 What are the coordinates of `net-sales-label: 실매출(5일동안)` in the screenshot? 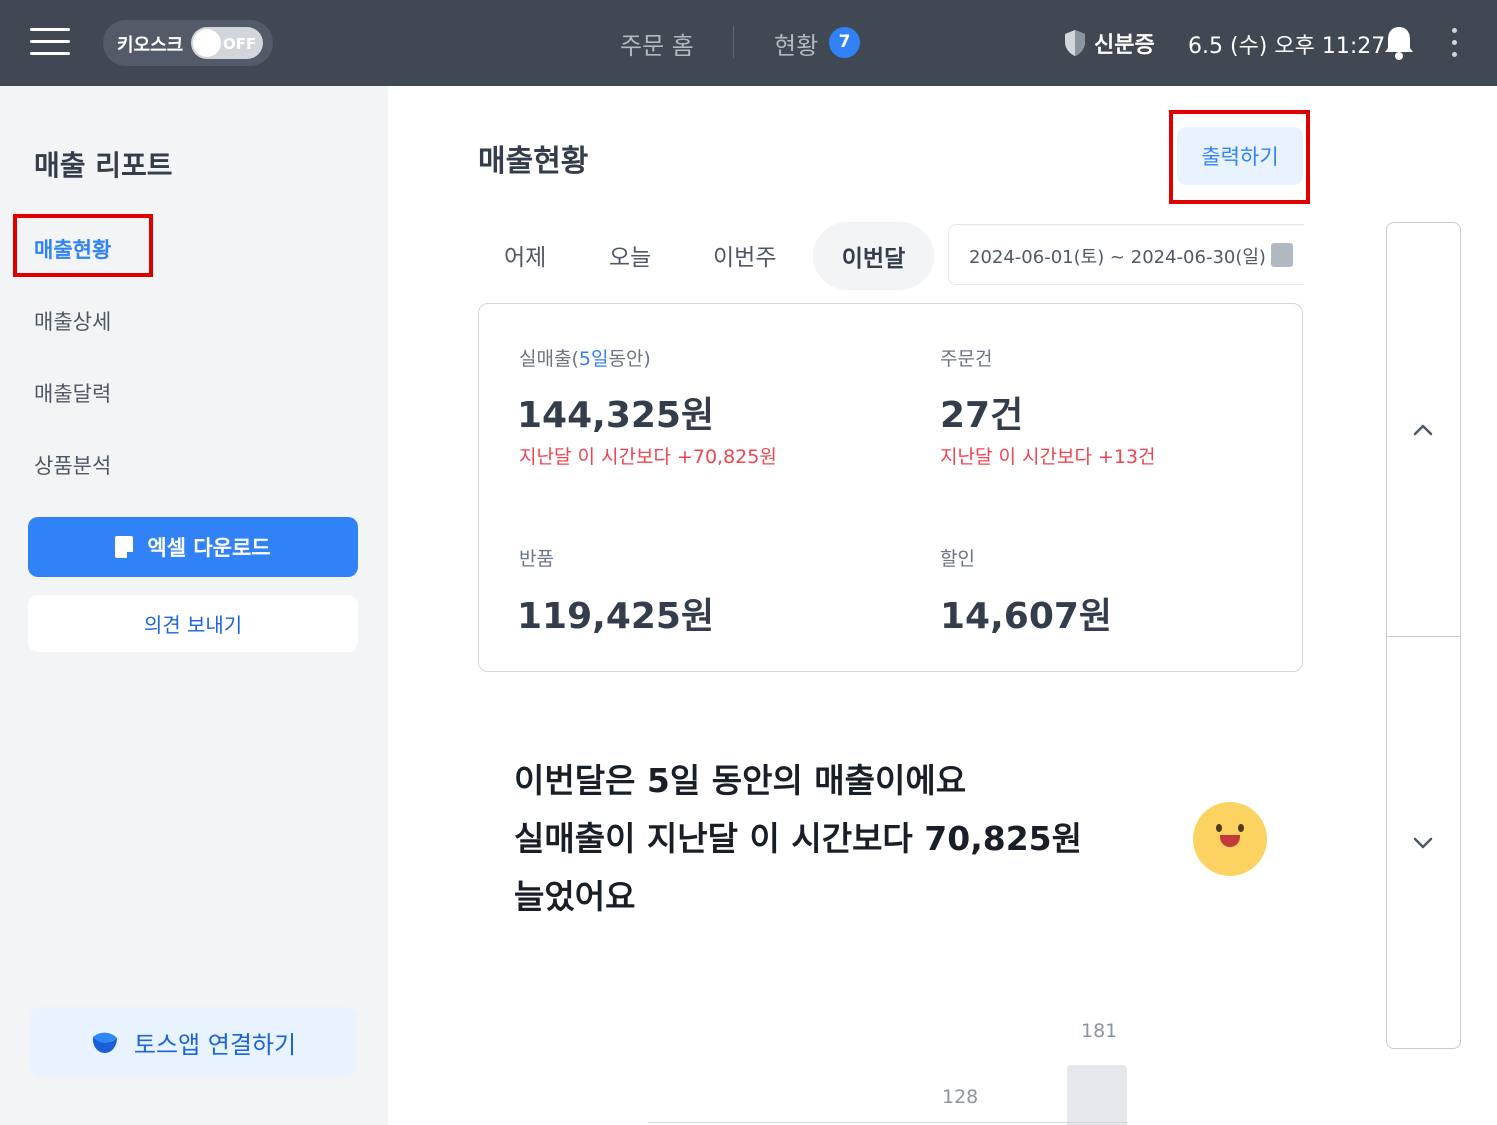 It's located at (585, 359).